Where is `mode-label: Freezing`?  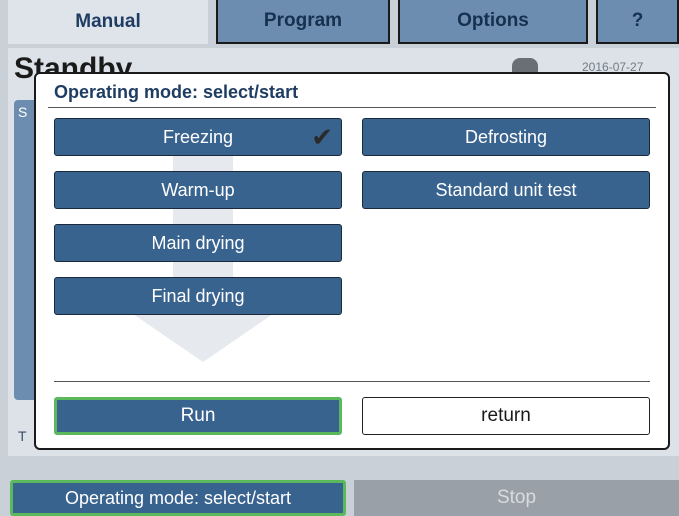 mode-label: Freezing is located at coordinates (198, 136).